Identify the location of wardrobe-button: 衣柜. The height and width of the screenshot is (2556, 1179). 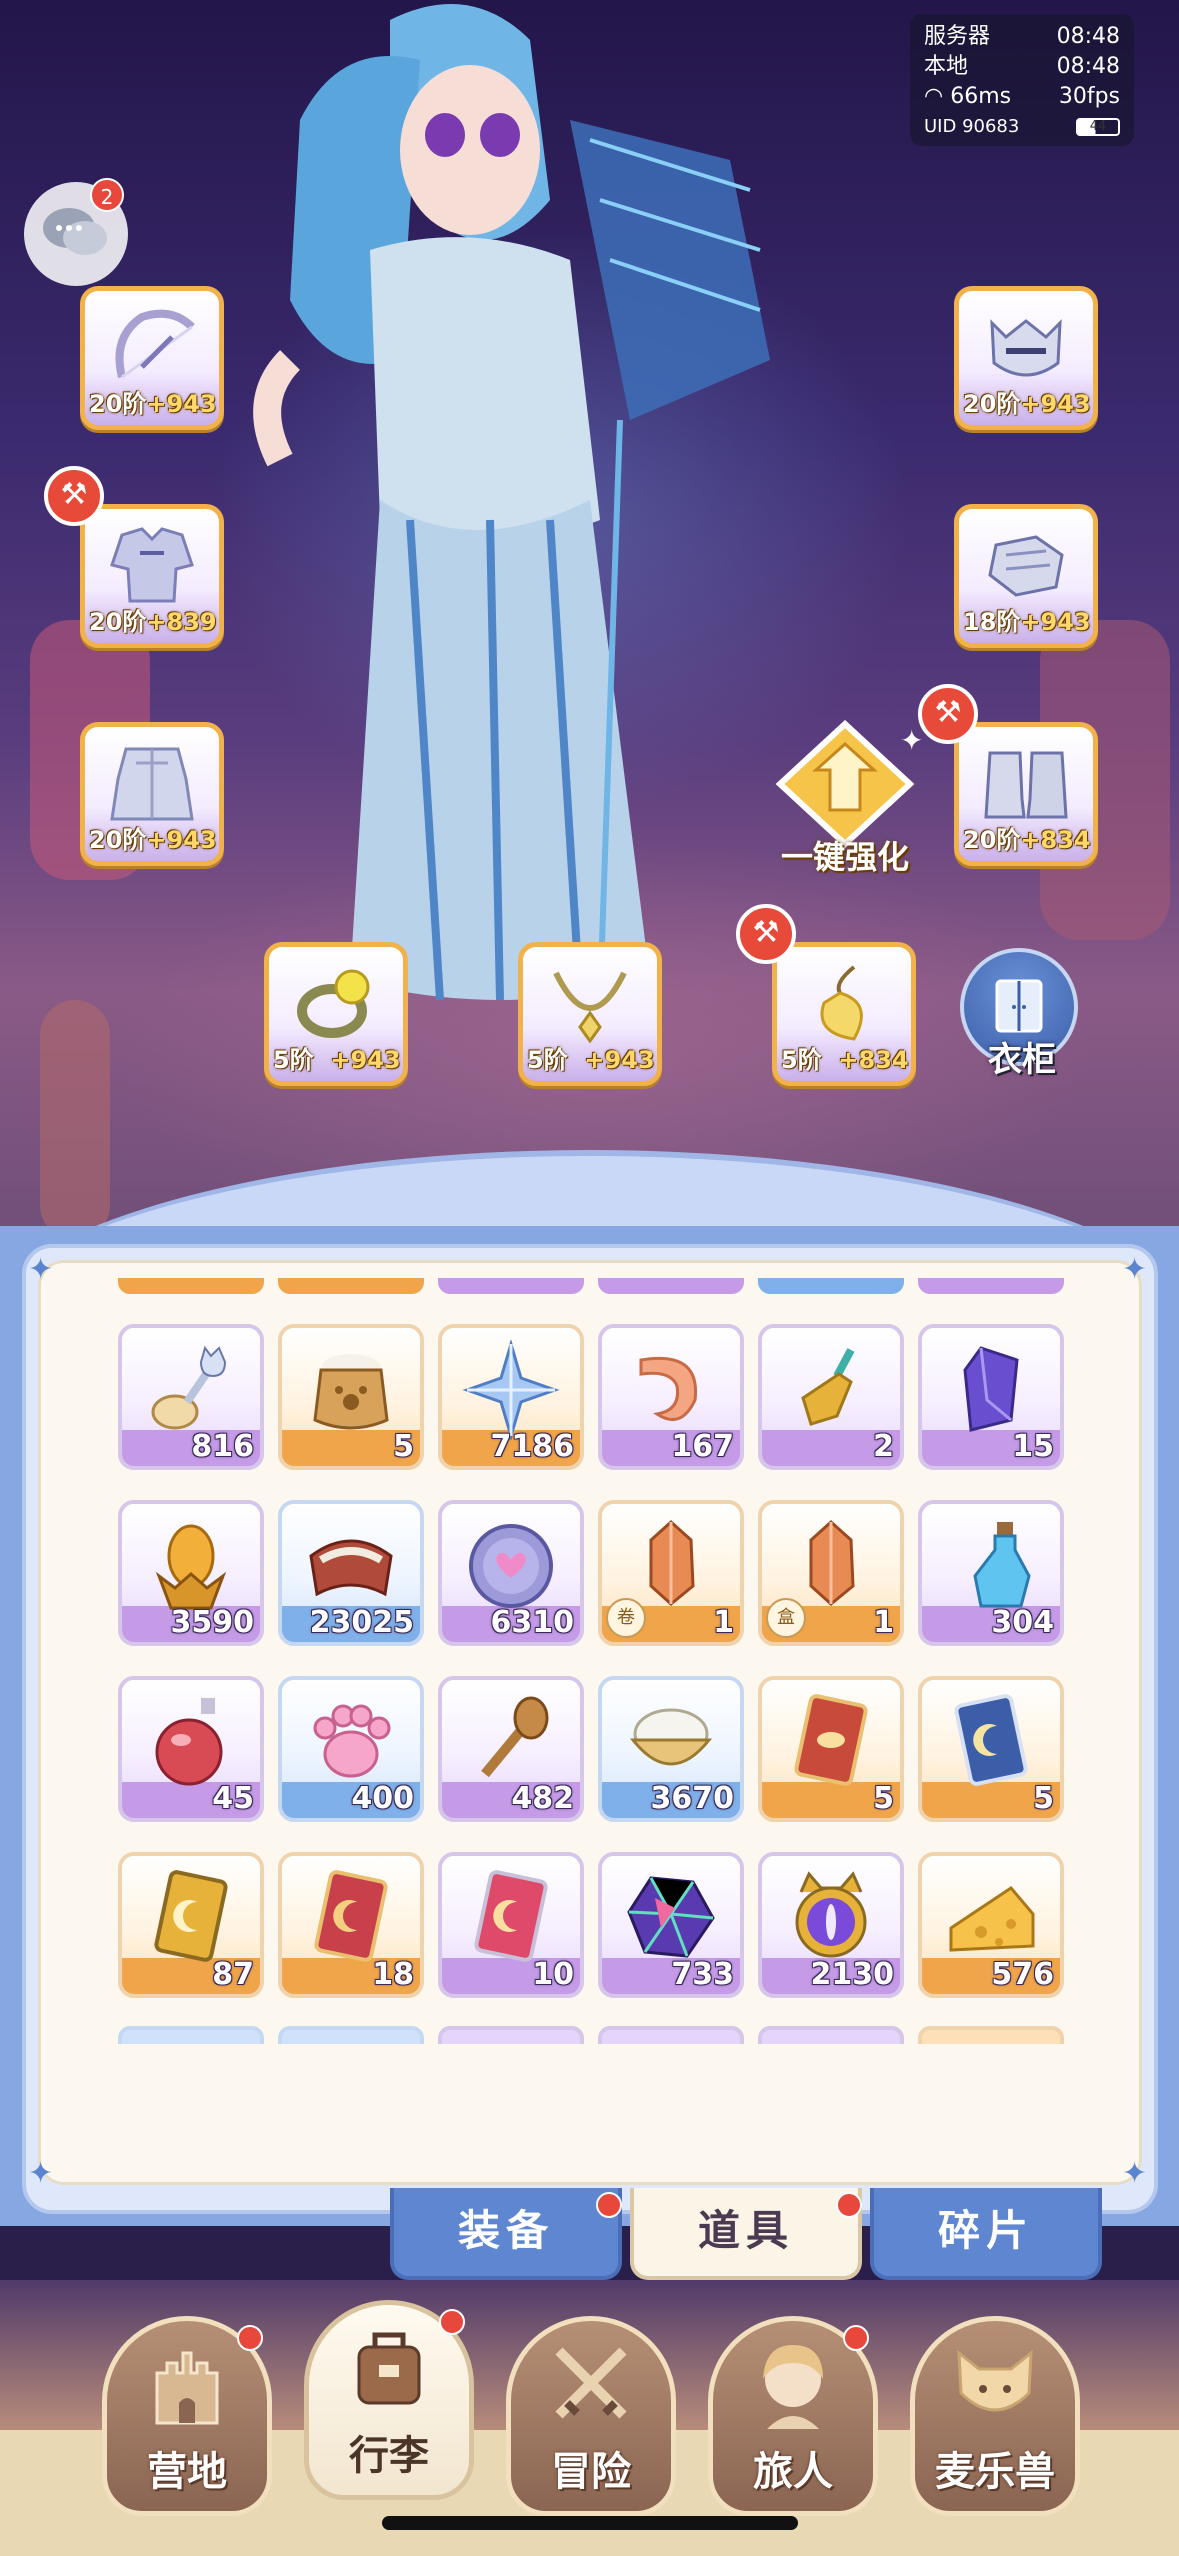
(1022, 1014).